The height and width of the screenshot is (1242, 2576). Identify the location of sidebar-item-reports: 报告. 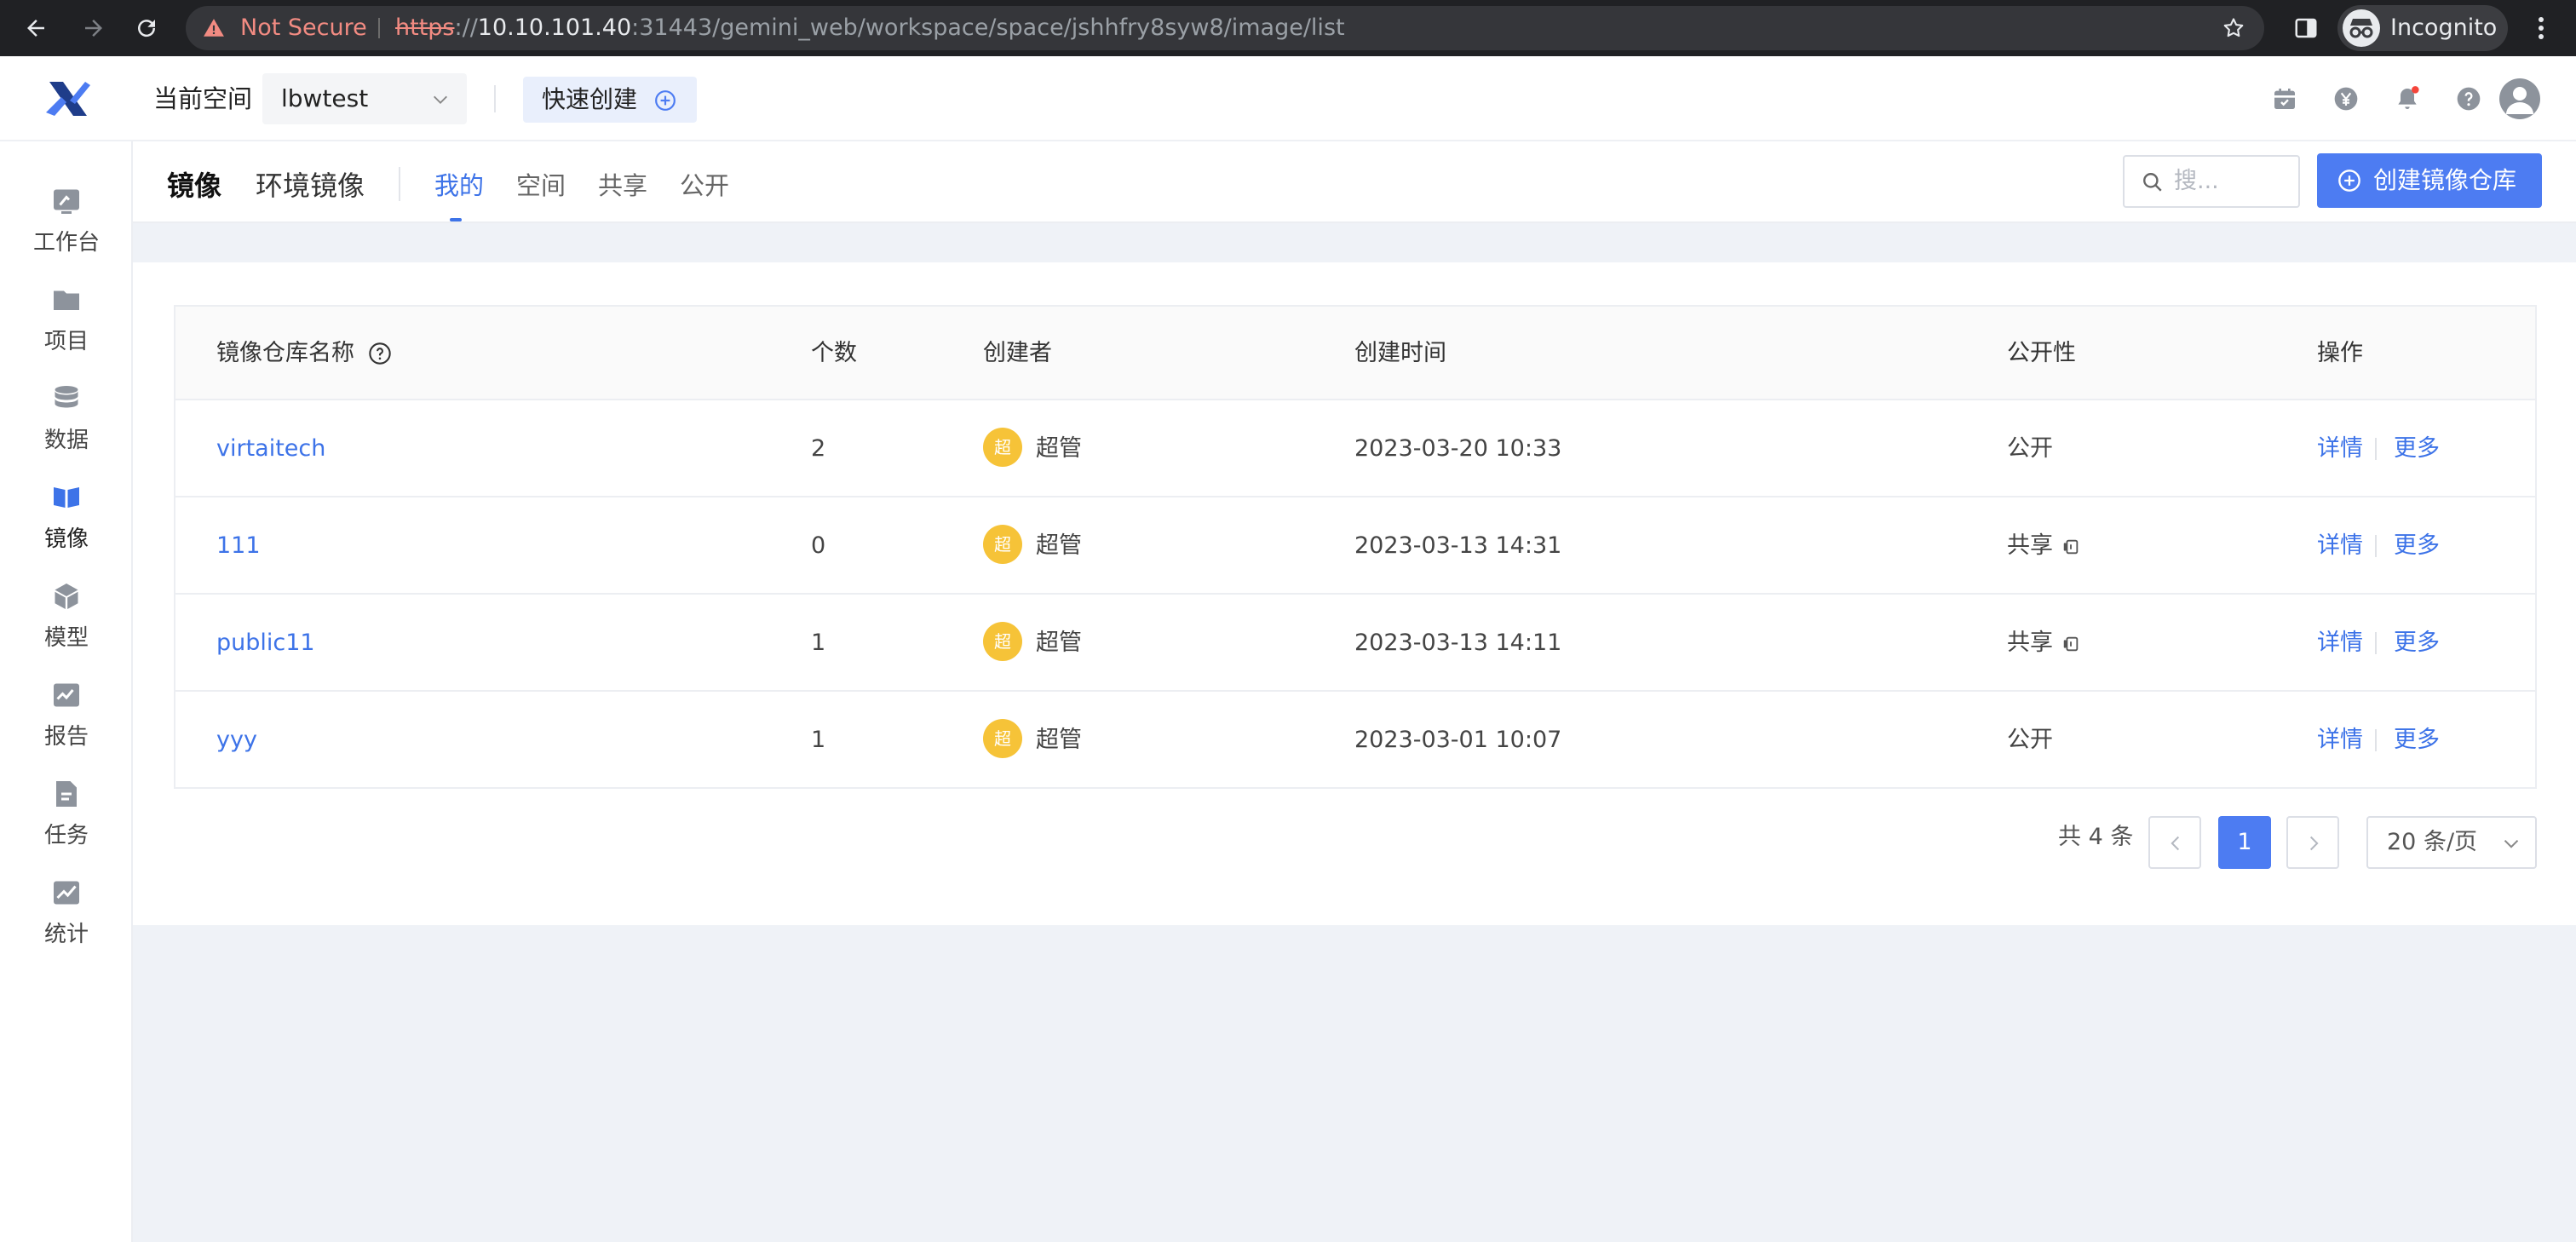
(67, 727).